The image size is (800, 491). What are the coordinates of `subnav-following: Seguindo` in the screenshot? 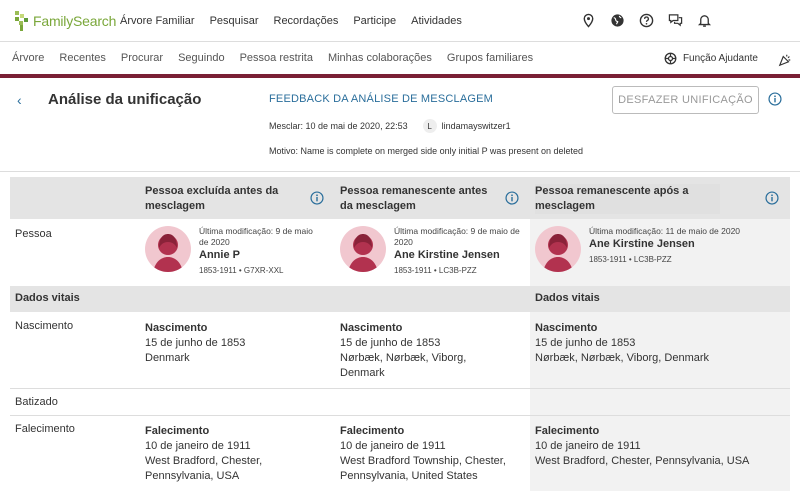 It's located at (201, 58).